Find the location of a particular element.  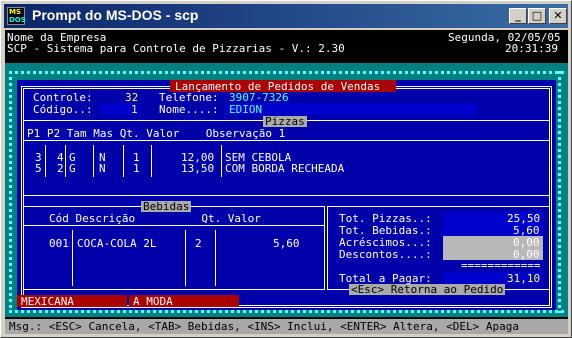

bebidas-section-label: Bebidas is located at coordinates (166, 206).